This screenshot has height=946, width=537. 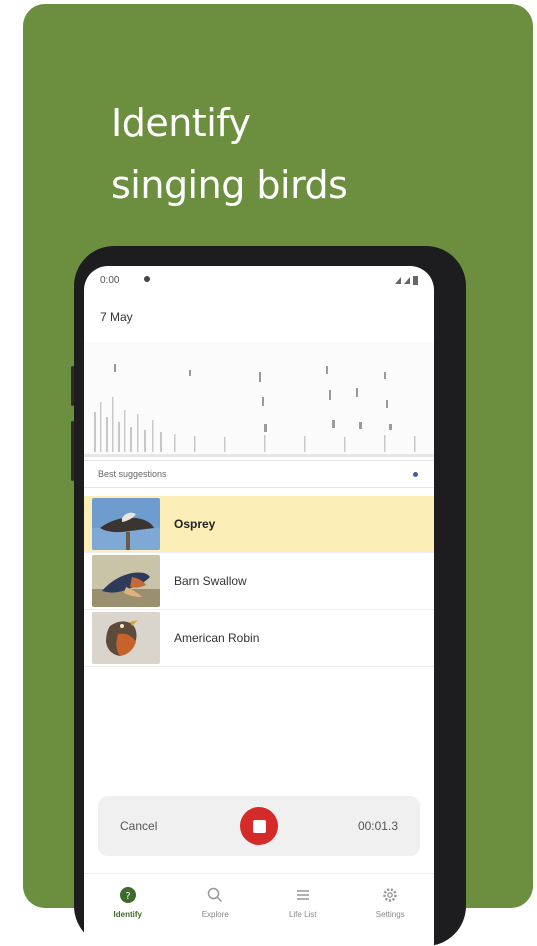 I want to click on nav-label: Settings, so click(x=390, y=914).